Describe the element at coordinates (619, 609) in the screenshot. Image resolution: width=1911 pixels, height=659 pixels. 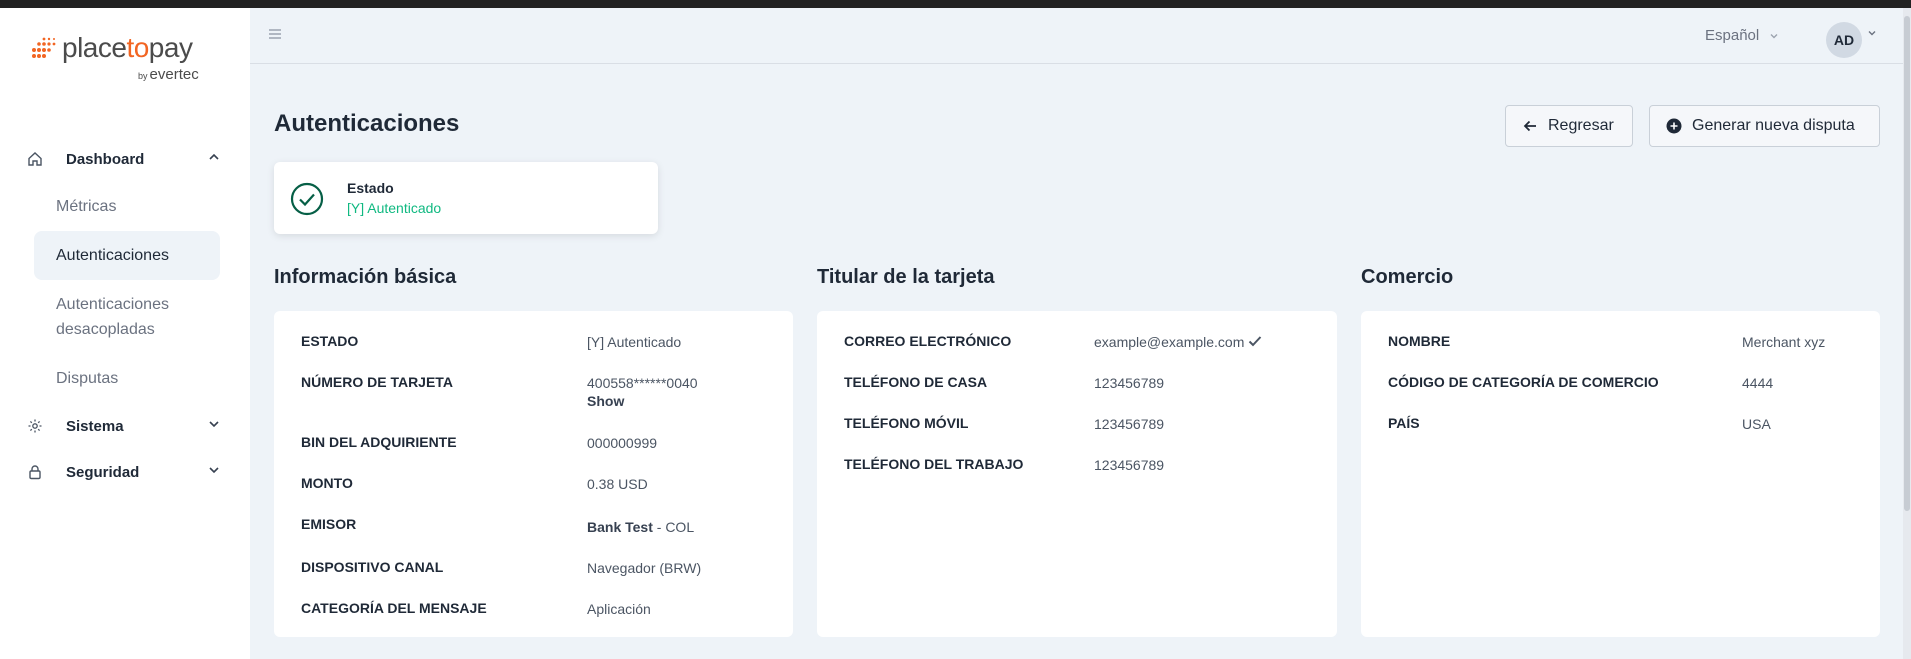
I see `info-value: Aplicación` at that location.